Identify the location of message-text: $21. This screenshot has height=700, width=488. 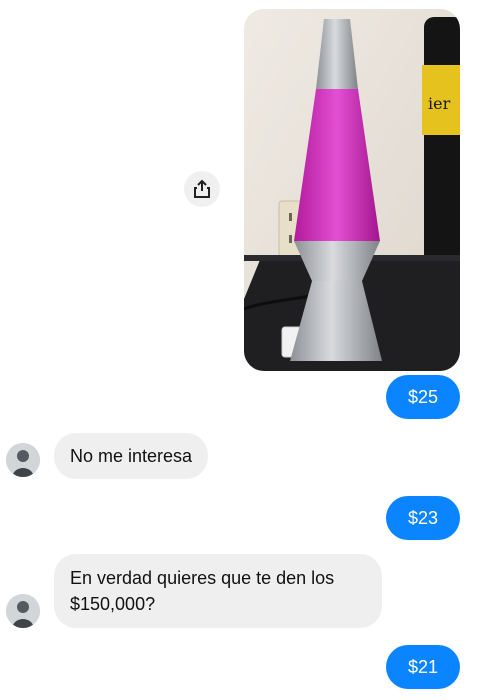
(423, 666).